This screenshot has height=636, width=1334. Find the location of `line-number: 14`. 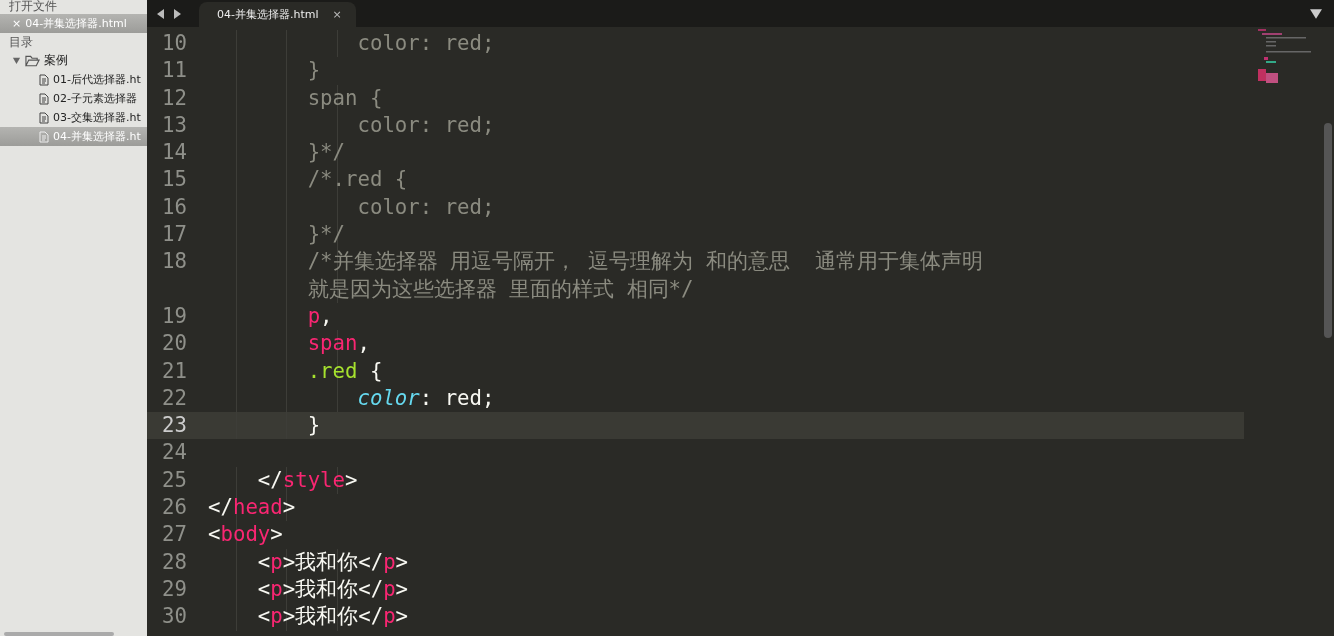

line-number: 14 is located at coordinates (174, 153).